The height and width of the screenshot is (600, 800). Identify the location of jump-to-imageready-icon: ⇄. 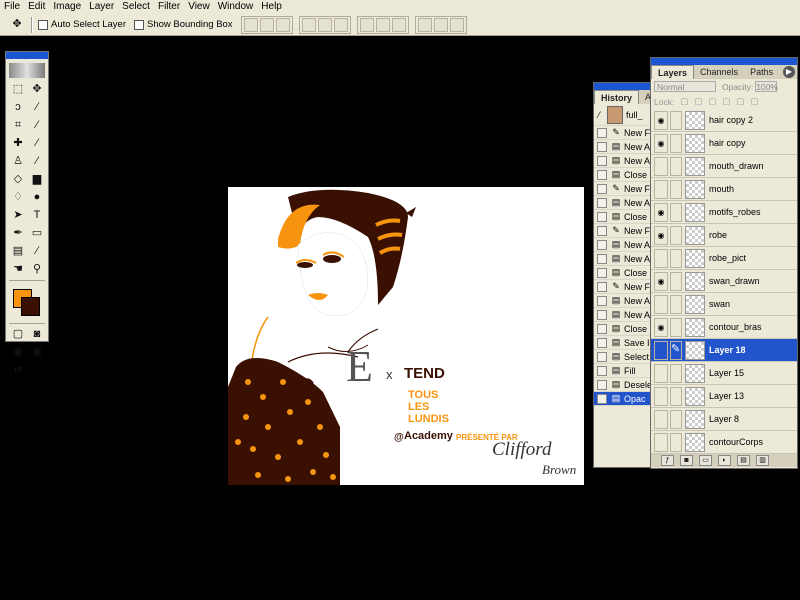
(18, 370).